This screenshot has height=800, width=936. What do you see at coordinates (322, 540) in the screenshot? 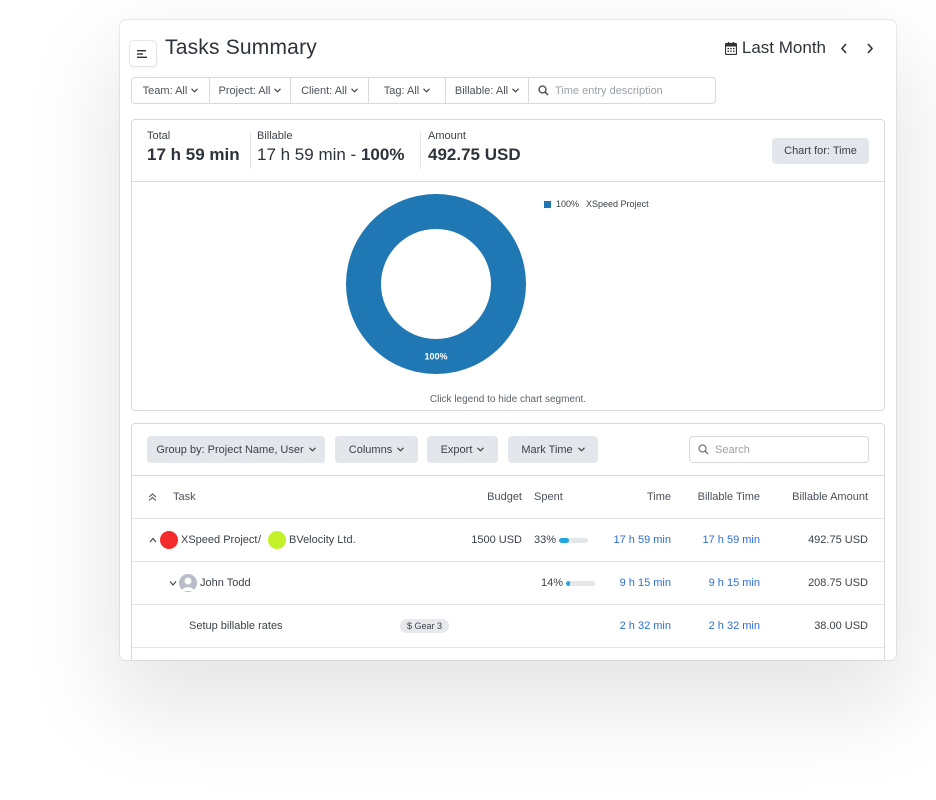
I see `client-name: BVelocity Ltd.` at bounding box center [322, 540].